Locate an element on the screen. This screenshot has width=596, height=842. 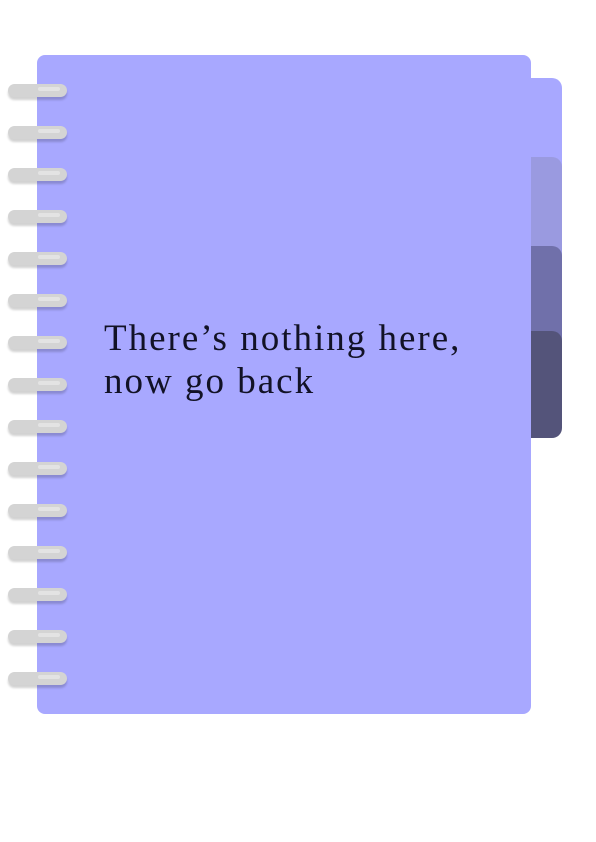
message-line-2: now go back is located at coordinates (210, 381).